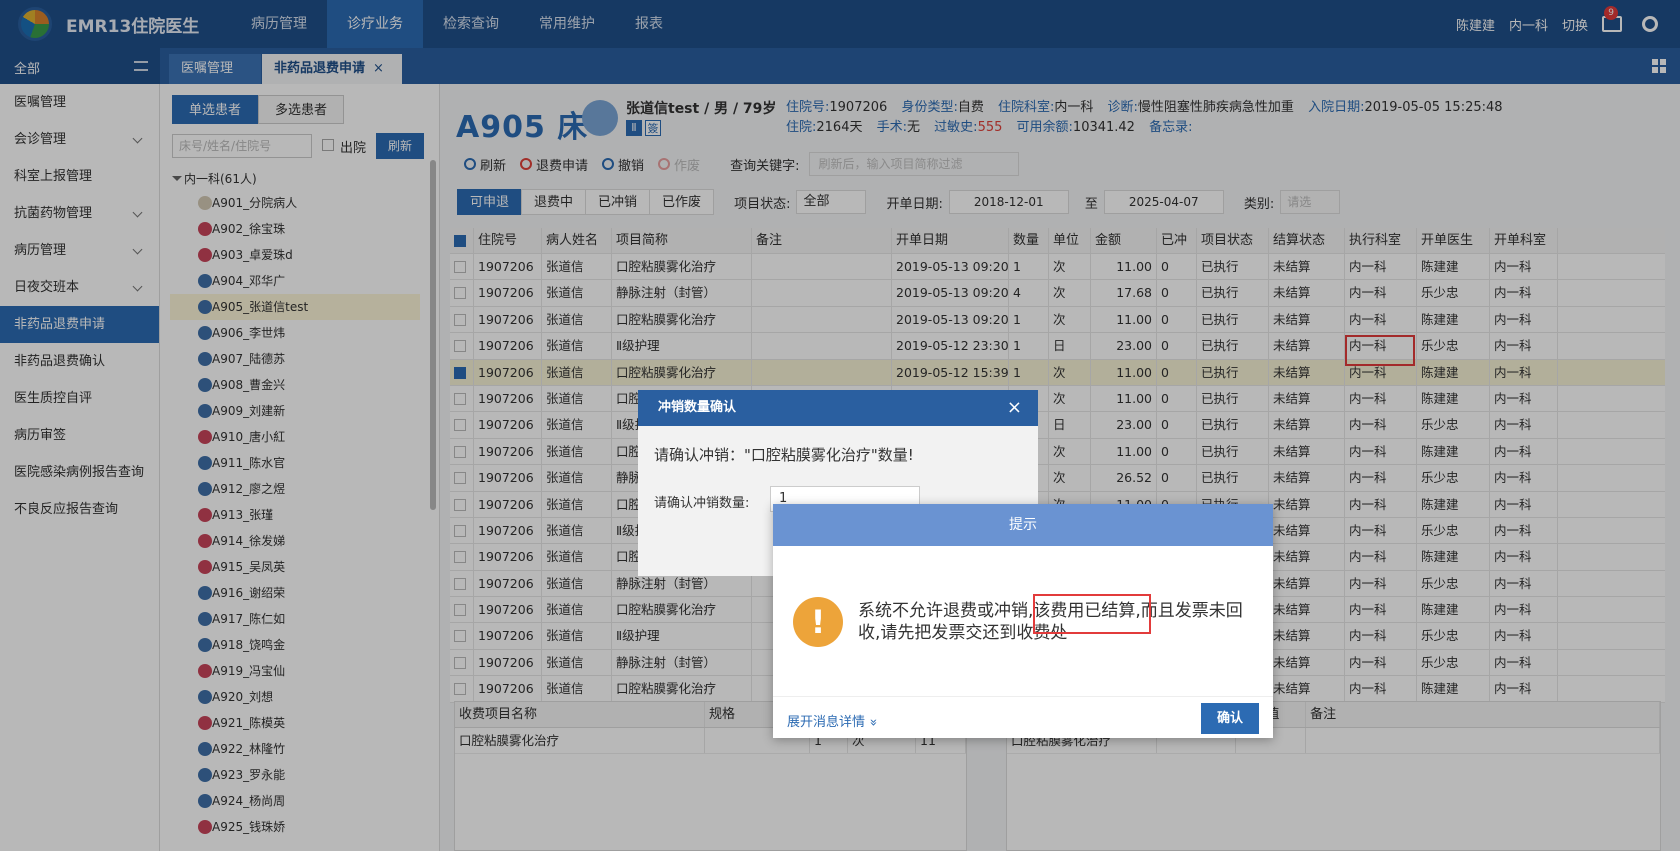 The height and width of the screenshot is (851, 1680). I want to click on expand-details-label: 展开消息详情, so click(826, 722).